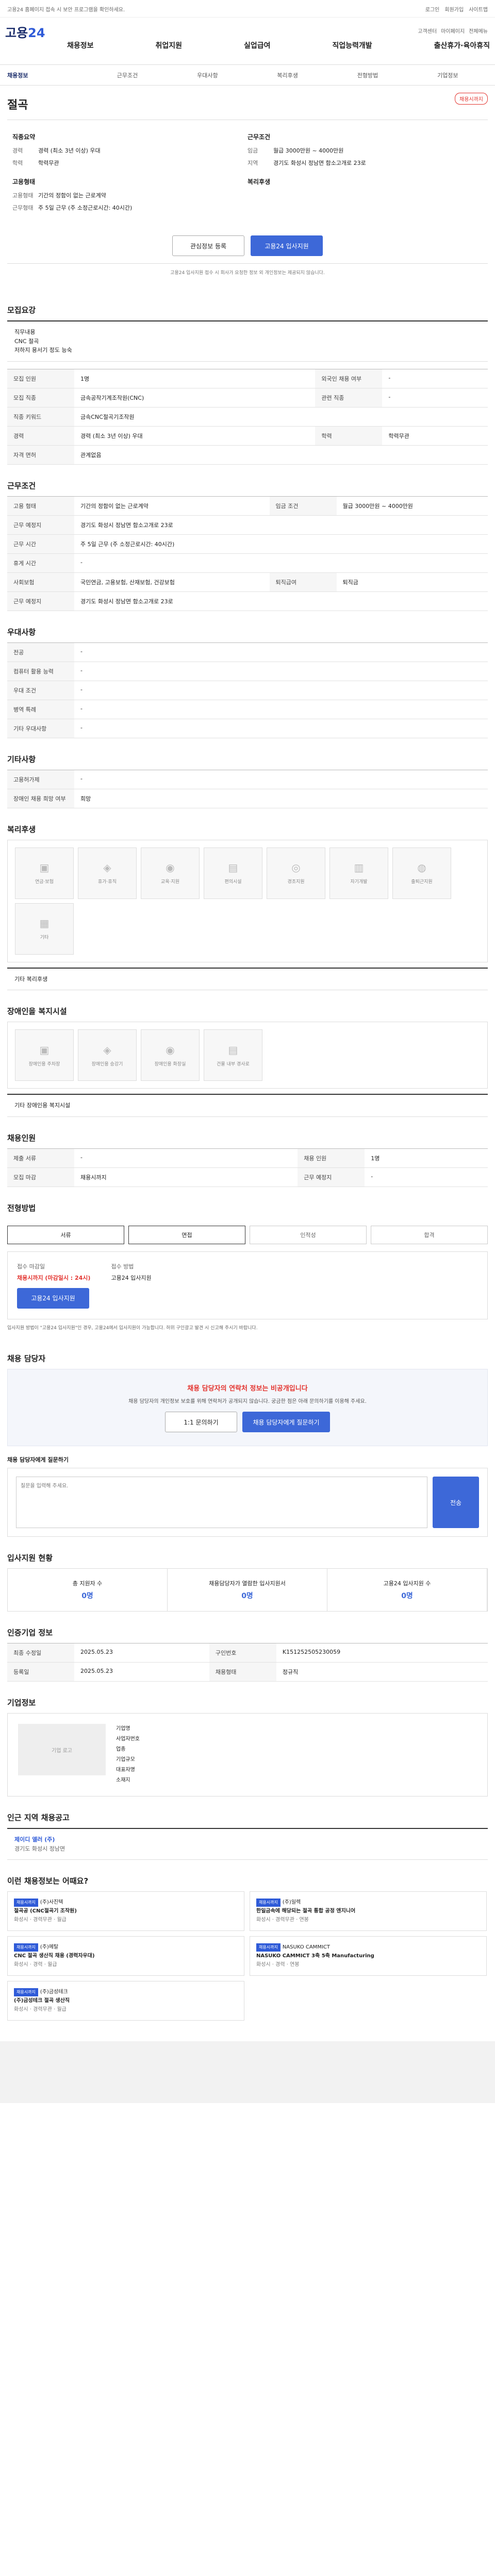 This screenshot has height=2576, width=495. What do you see at coordinates (233, 882) in the screenshot?
I see `benefit-label: 편의시설` at bounding box center [233, 882].